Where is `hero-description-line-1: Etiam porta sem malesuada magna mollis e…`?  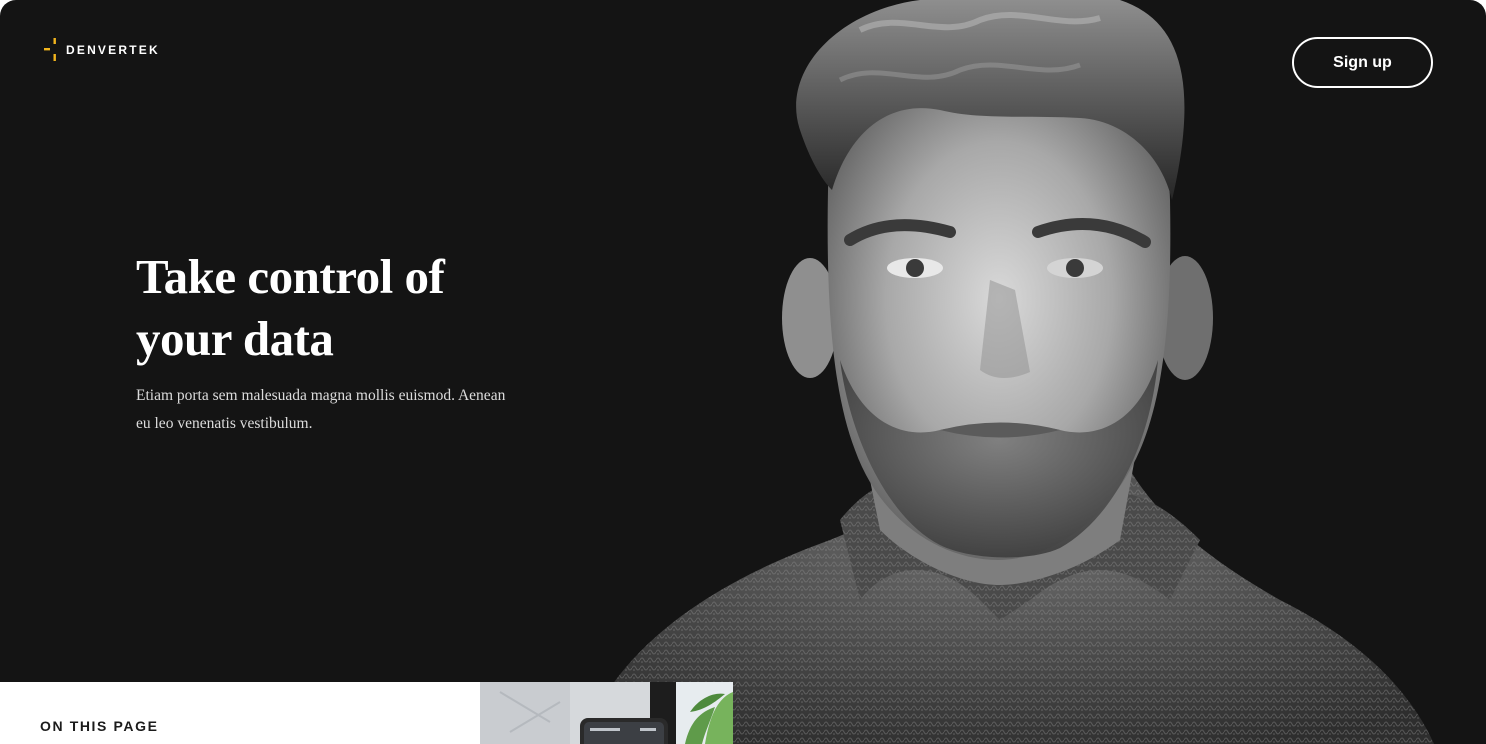
hero-description-line-1: Etiam porta sem malesuada magna mollis e… is located at coordinates (321, 395).